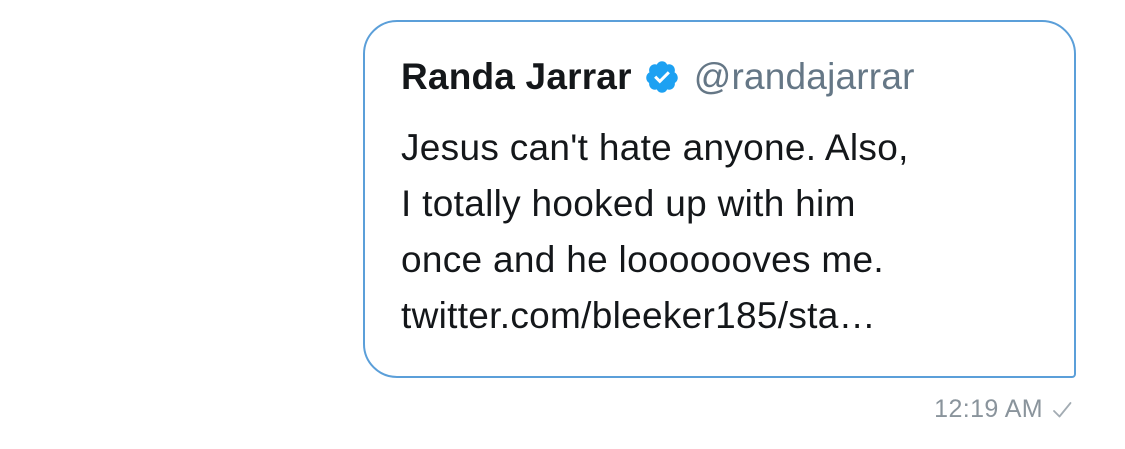 This screenshot has height=449, width=1125. I want to click on author-name: Randa Jarrar, so click(516, 77).